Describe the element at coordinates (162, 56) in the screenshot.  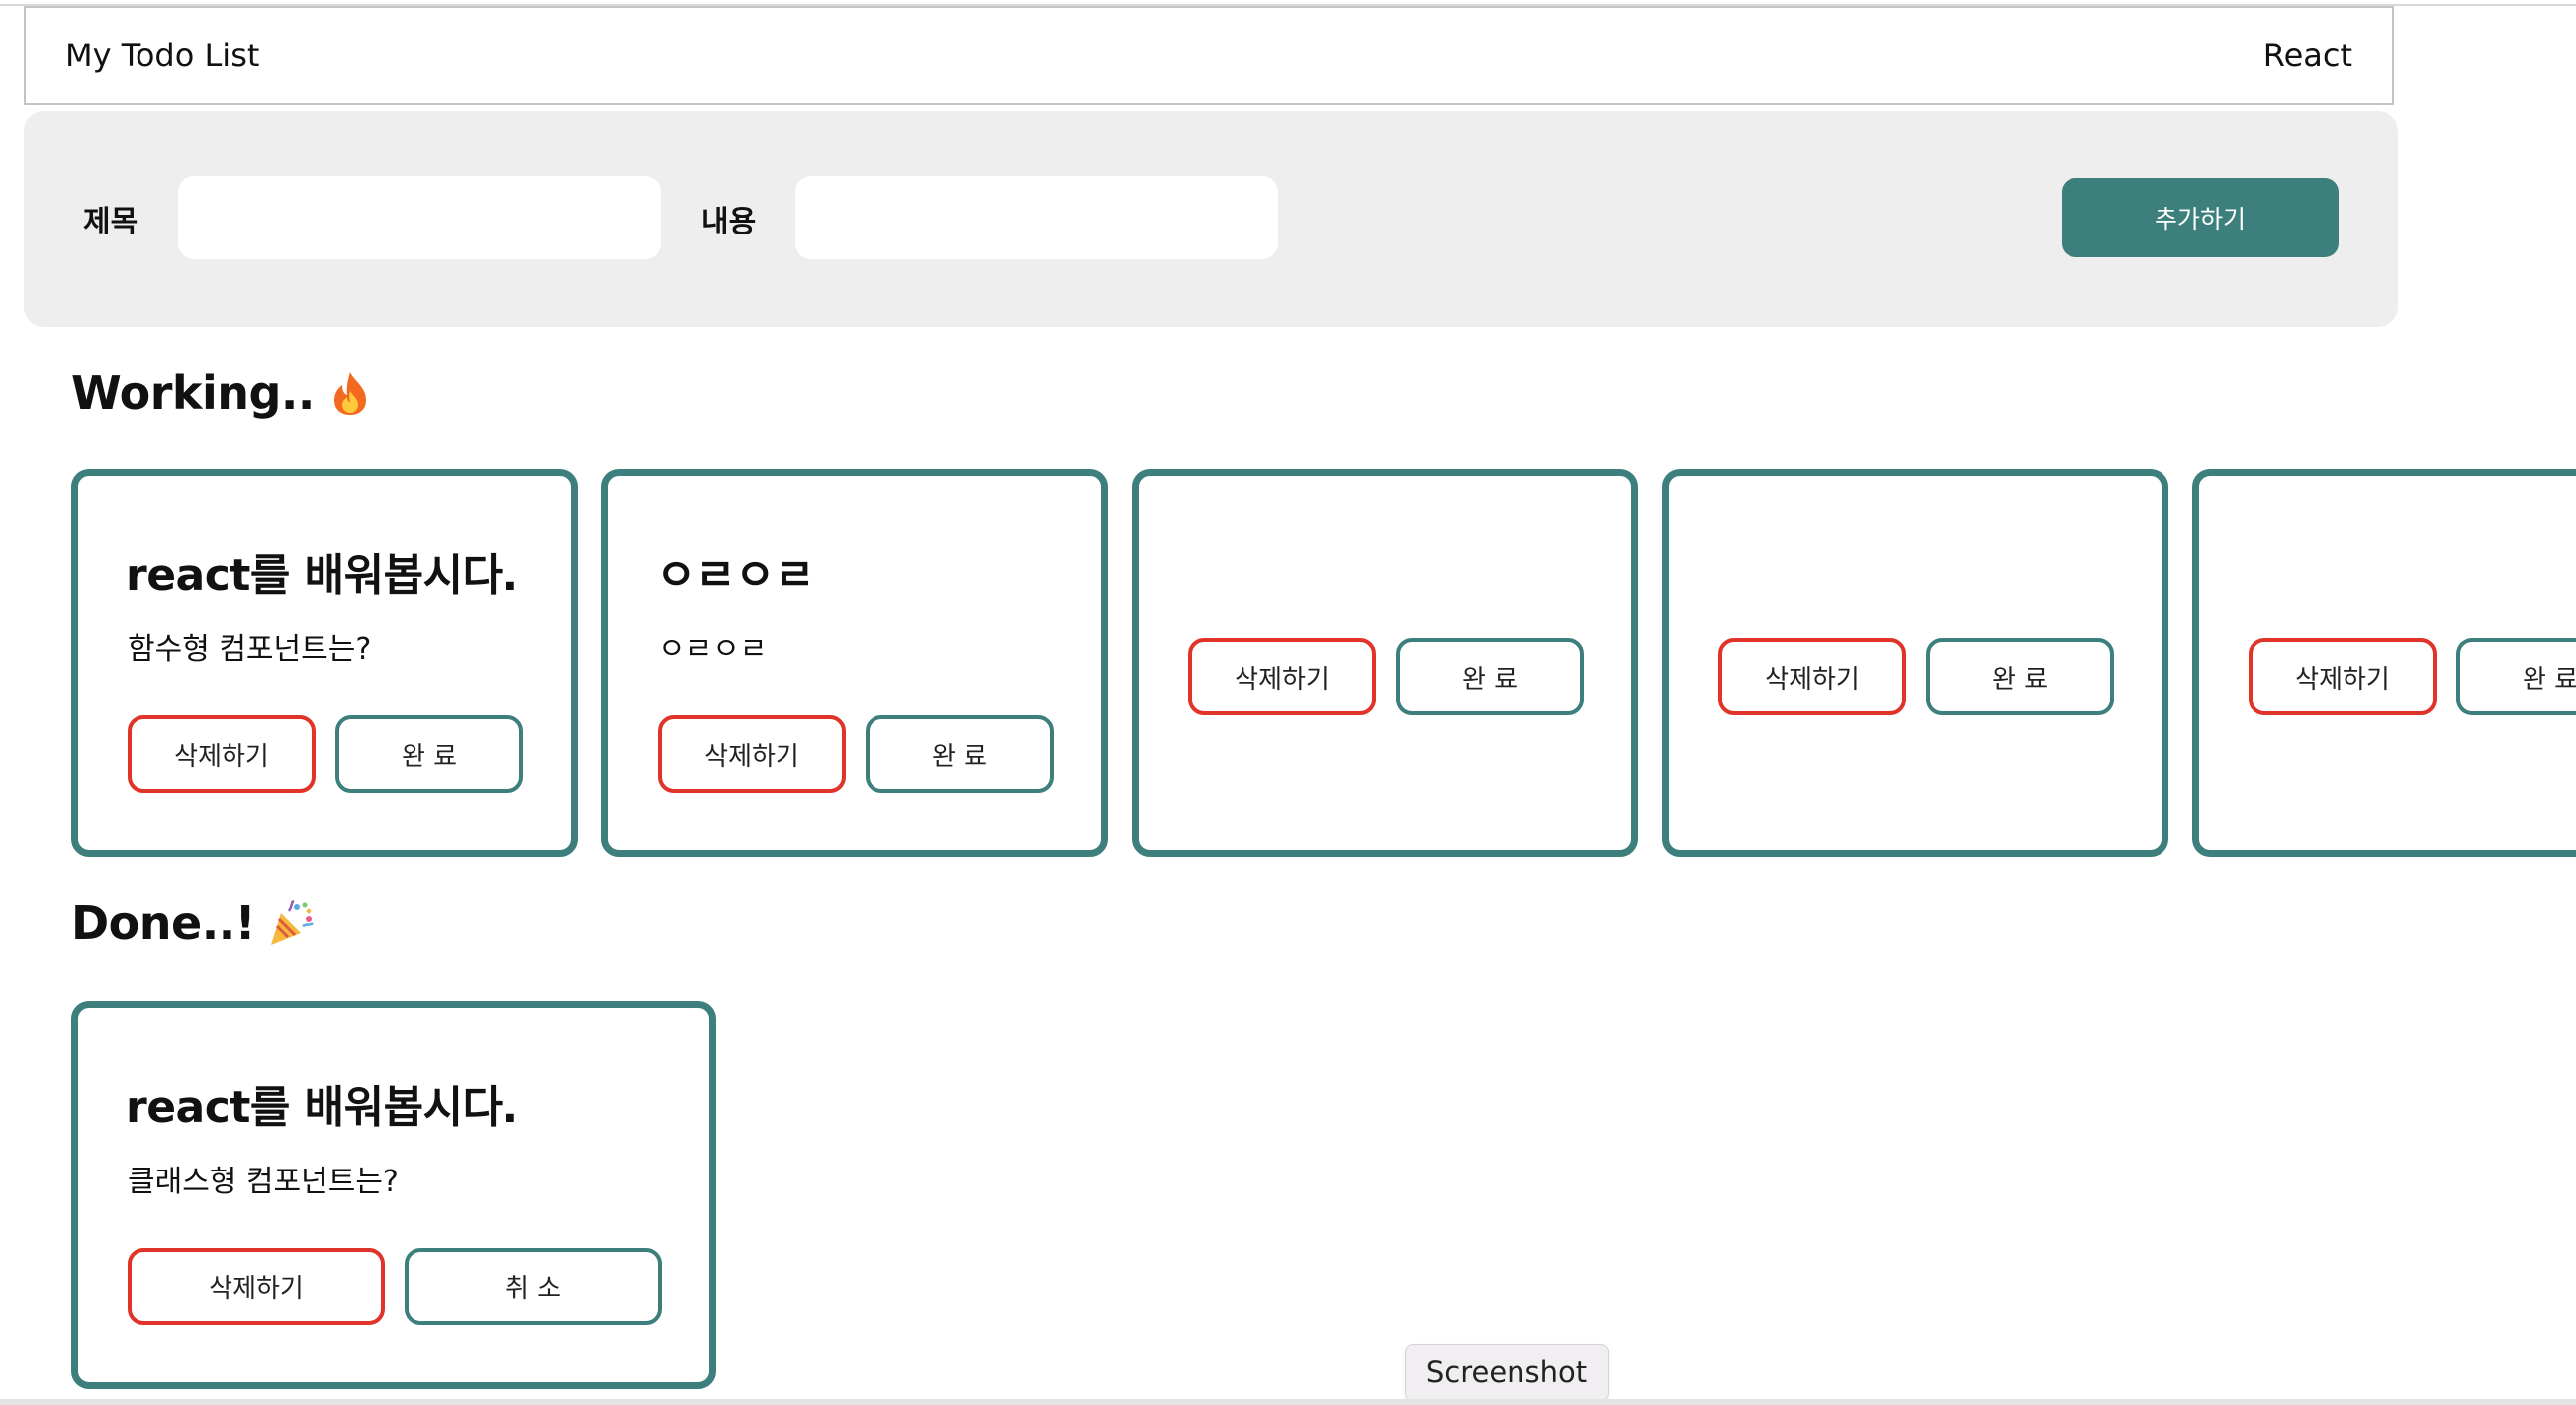
I see `app-title: My Todo List` at that location.